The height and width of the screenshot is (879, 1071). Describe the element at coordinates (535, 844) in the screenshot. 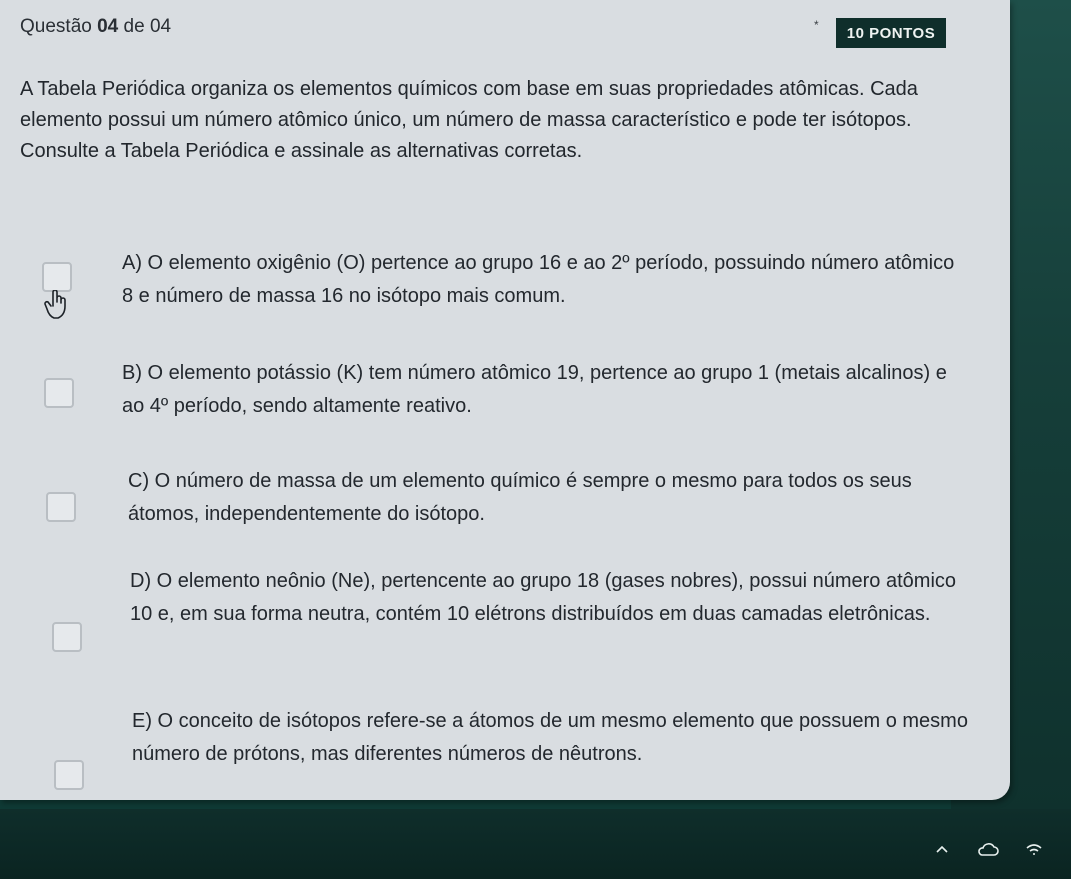

I see `taskbar` at that location.